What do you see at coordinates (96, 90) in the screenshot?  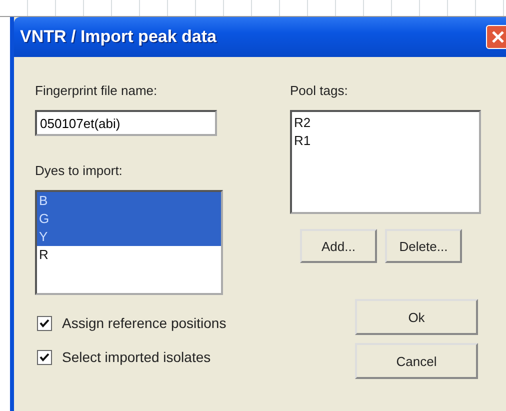 I see `field-label: Fingerprint file name:` at bounding box center [96, 90].